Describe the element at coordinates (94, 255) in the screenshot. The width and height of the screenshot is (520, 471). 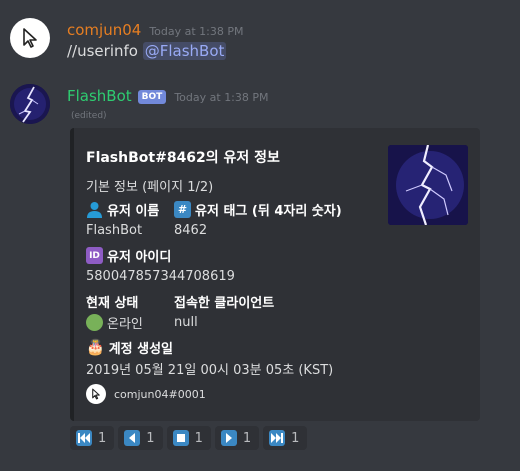
I see `id-icon: ID` at that location.